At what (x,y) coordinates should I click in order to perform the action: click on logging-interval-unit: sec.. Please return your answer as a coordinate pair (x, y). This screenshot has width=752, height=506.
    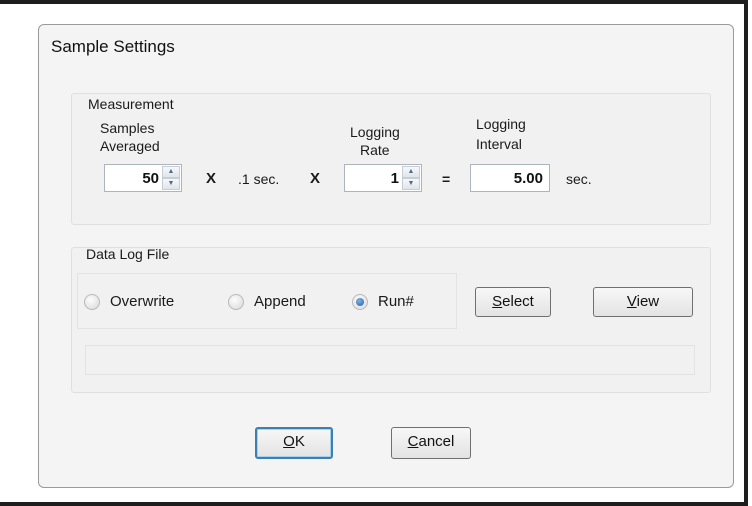
    Looking at the image, I should click on (579, 179).